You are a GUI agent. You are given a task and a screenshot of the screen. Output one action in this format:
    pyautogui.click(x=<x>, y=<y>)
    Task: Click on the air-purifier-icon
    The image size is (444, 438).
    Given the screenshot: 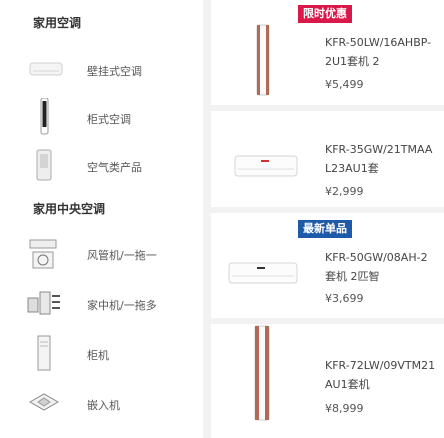 What is the action you would take?
    pyautogui.click(x=44, y=165)
    